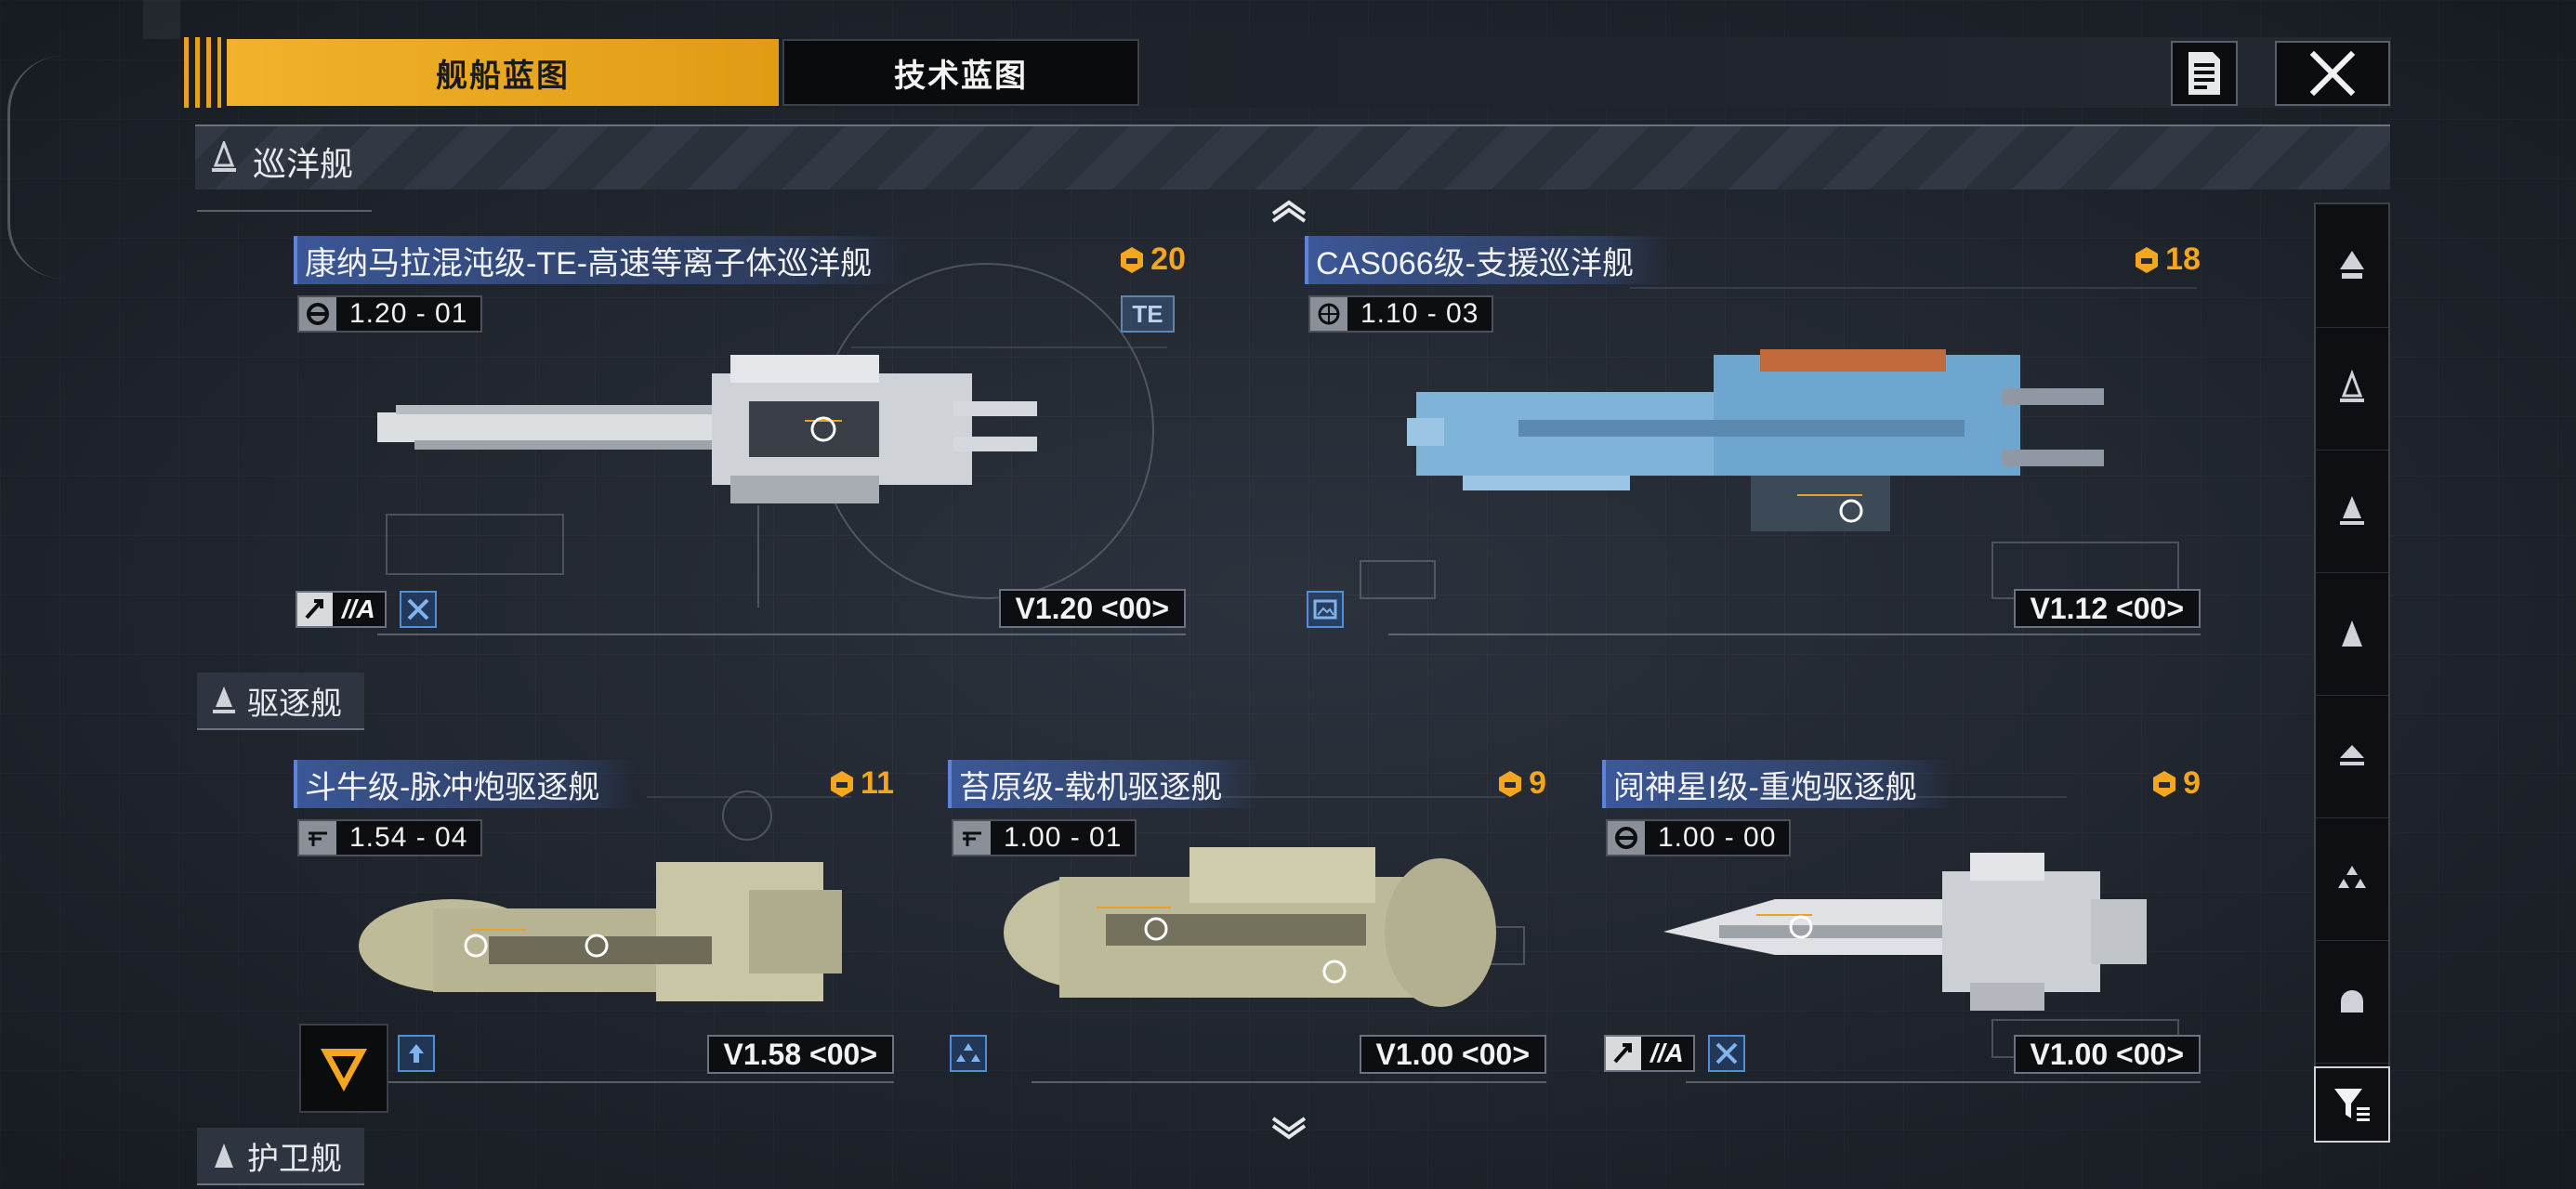 The width and height of the screenshot is (2576, 1189). I want to click on tab-ship-blueprint: 舰船蓝图, so click(503, 72).